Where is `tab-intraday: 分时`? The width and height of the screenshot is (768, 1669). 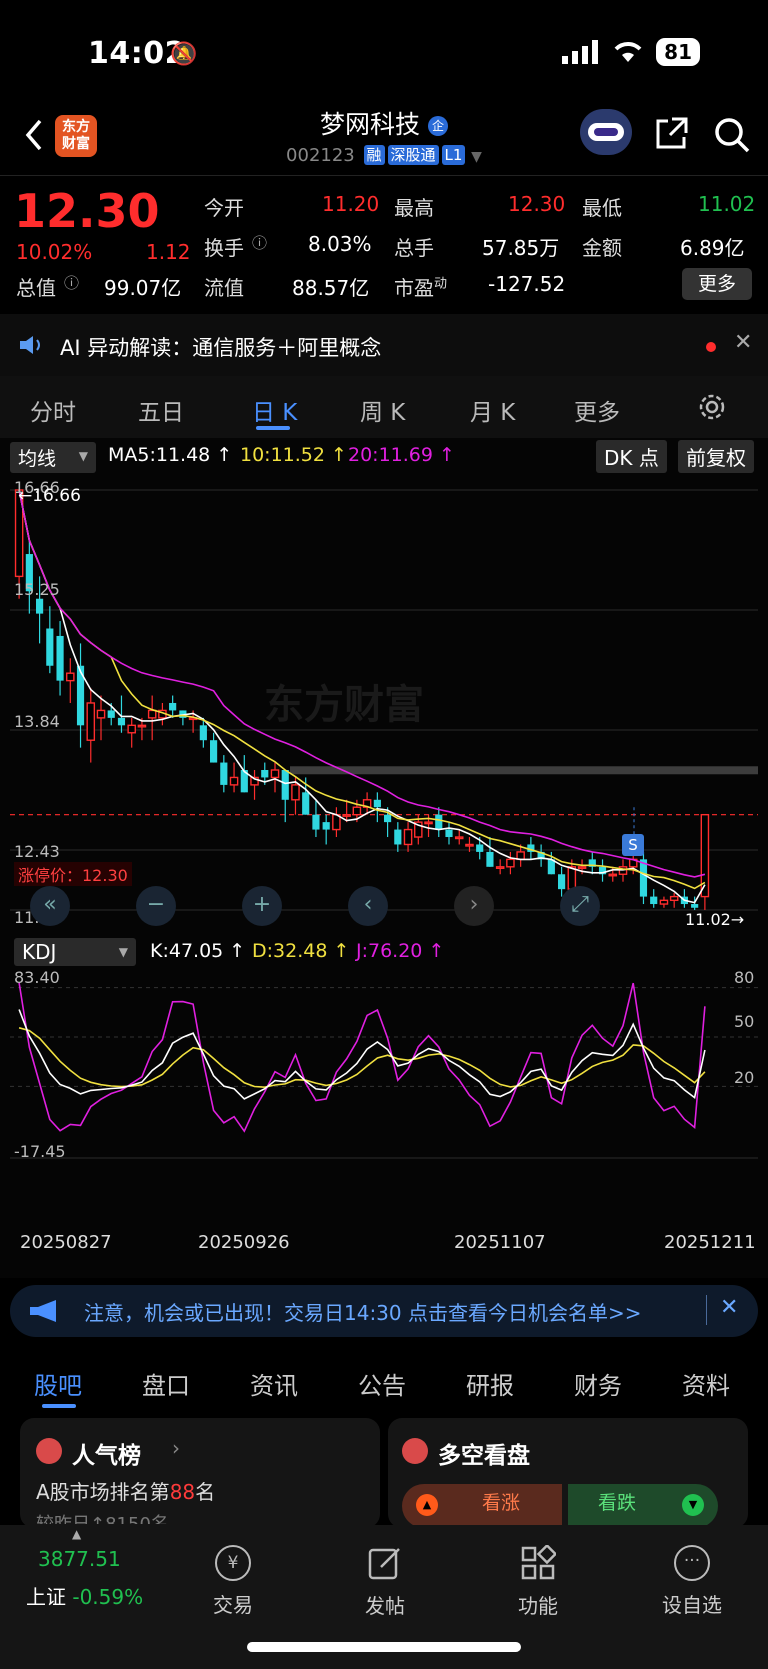
tab-intraday: 分时 is located at coordinates (53, 410).